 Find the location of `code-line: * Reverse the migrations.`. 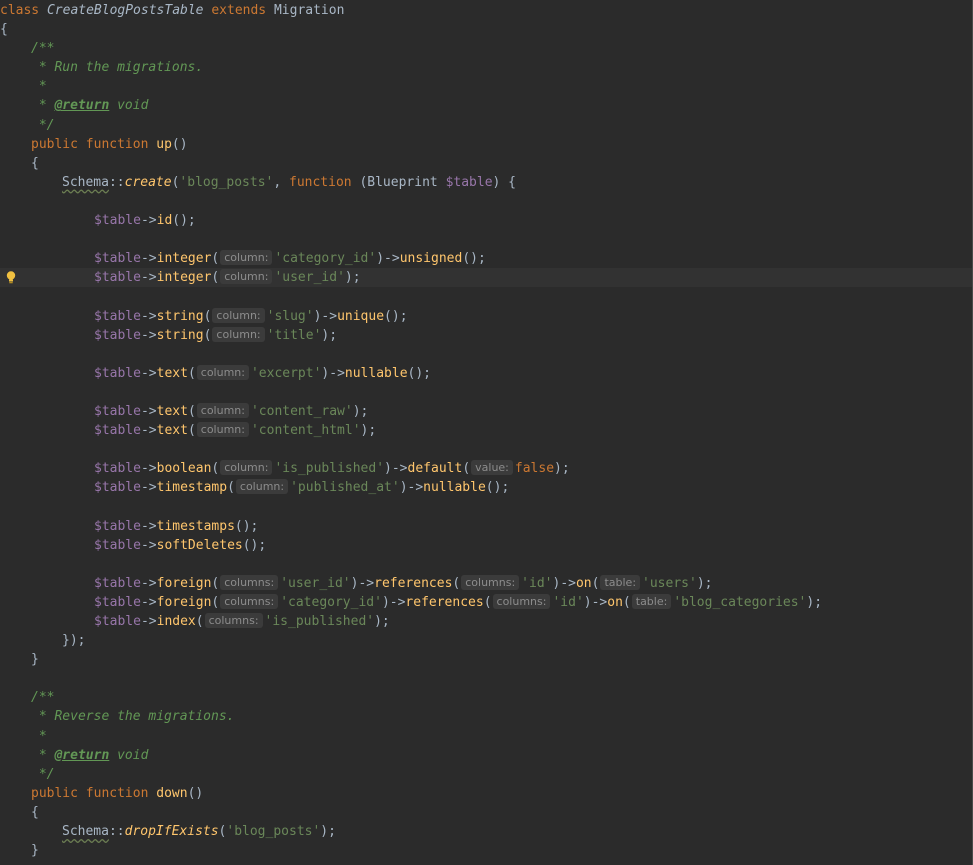

code-line: * Reverse the migrations. is located at coordinates (486, 716).